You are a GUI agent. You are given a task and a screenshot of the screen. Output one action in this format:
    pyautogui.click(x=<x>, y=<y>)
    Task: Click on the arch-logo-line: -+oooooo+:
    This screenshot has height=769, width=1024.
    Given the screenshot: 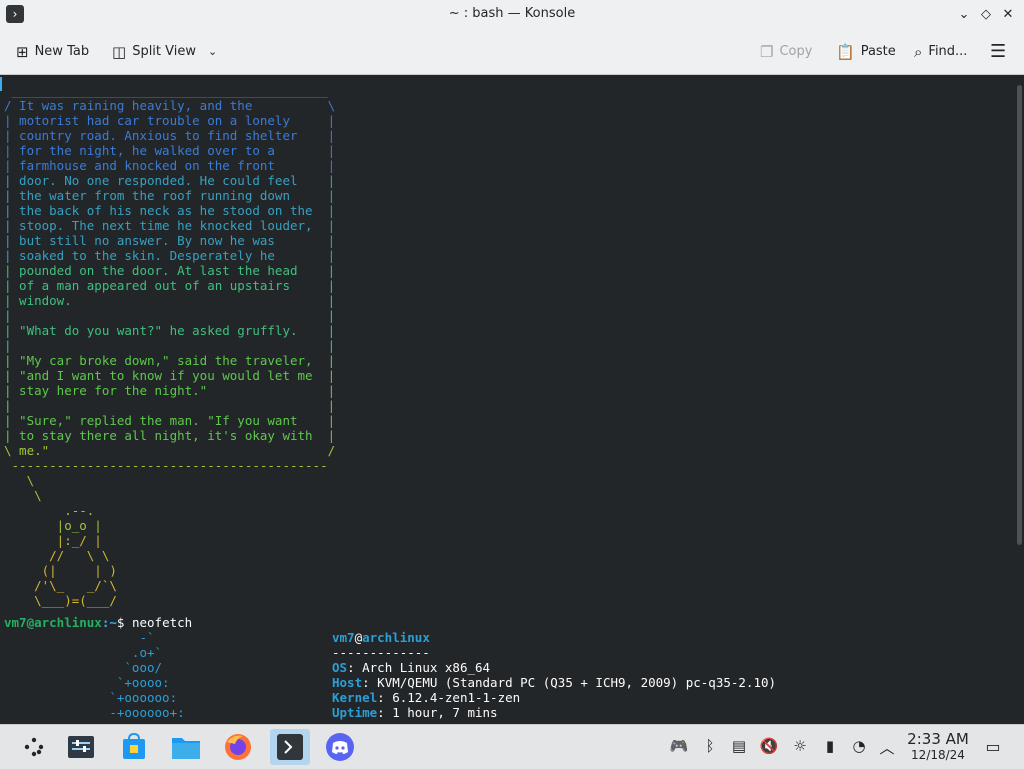 What is the action you would take?
    pyautogui.click(x=94, y=712)
    